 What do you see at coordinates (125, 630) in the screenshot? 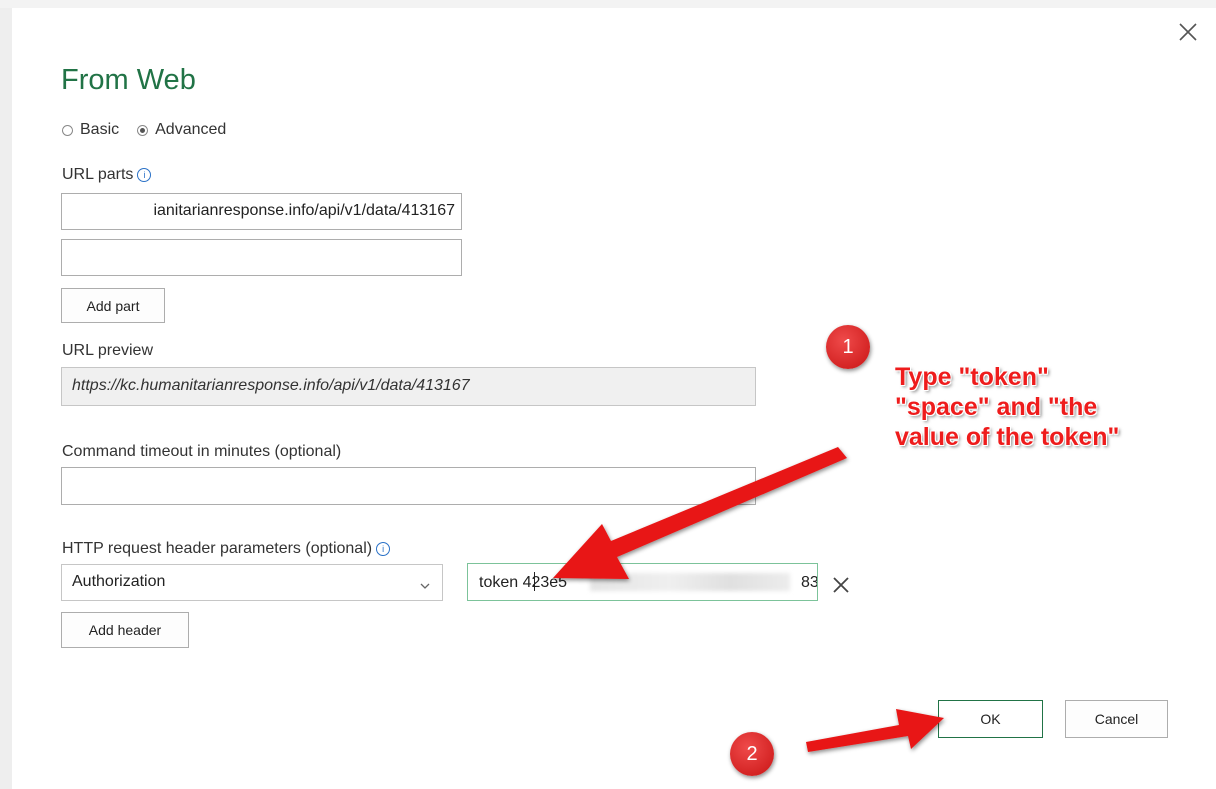
I see `add-header-button: Add header` at bounding box center [125, 630].